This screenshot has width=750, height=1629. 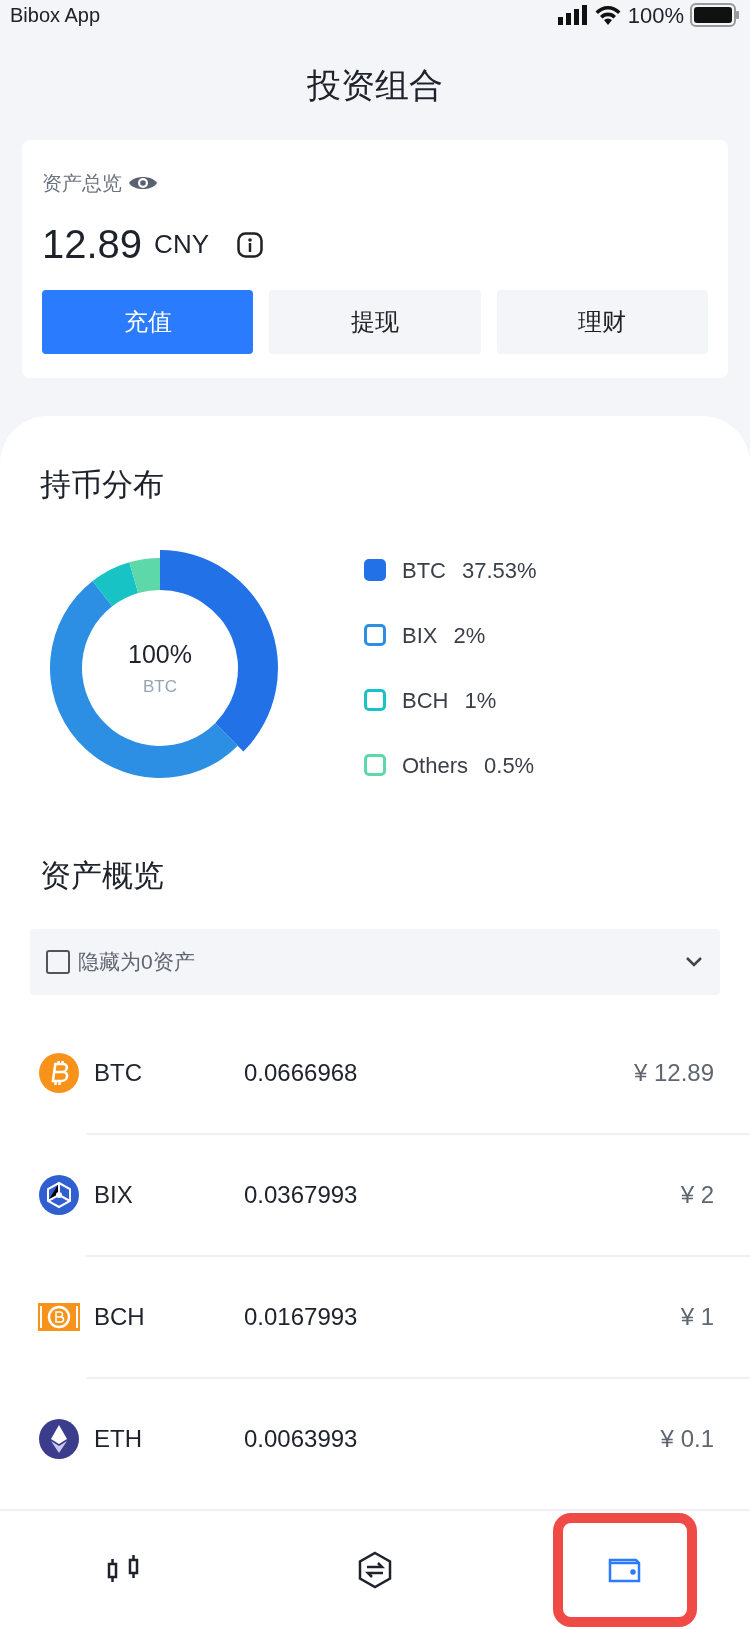 I want to click on center-value: 100%, so click(x=160, y=654).